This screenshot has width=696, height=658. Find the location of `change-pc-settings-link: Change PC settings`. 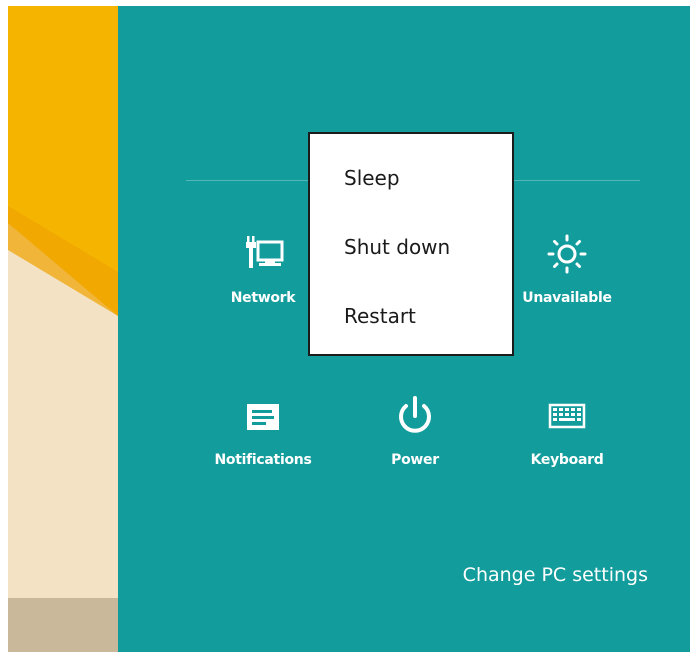

change-pc-settings-link: Change PC settings is located at coordinates (555, 575).